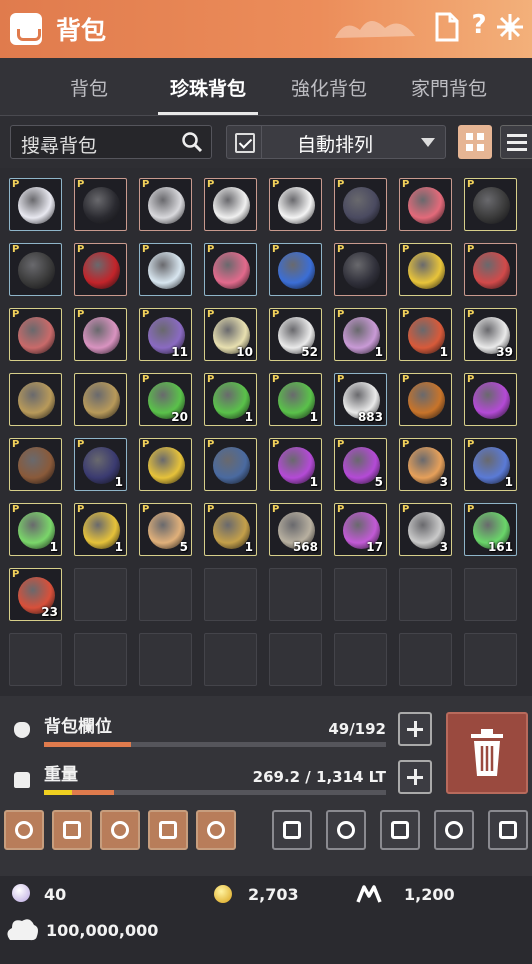  I want to click on document-icon, so click(447, 28).